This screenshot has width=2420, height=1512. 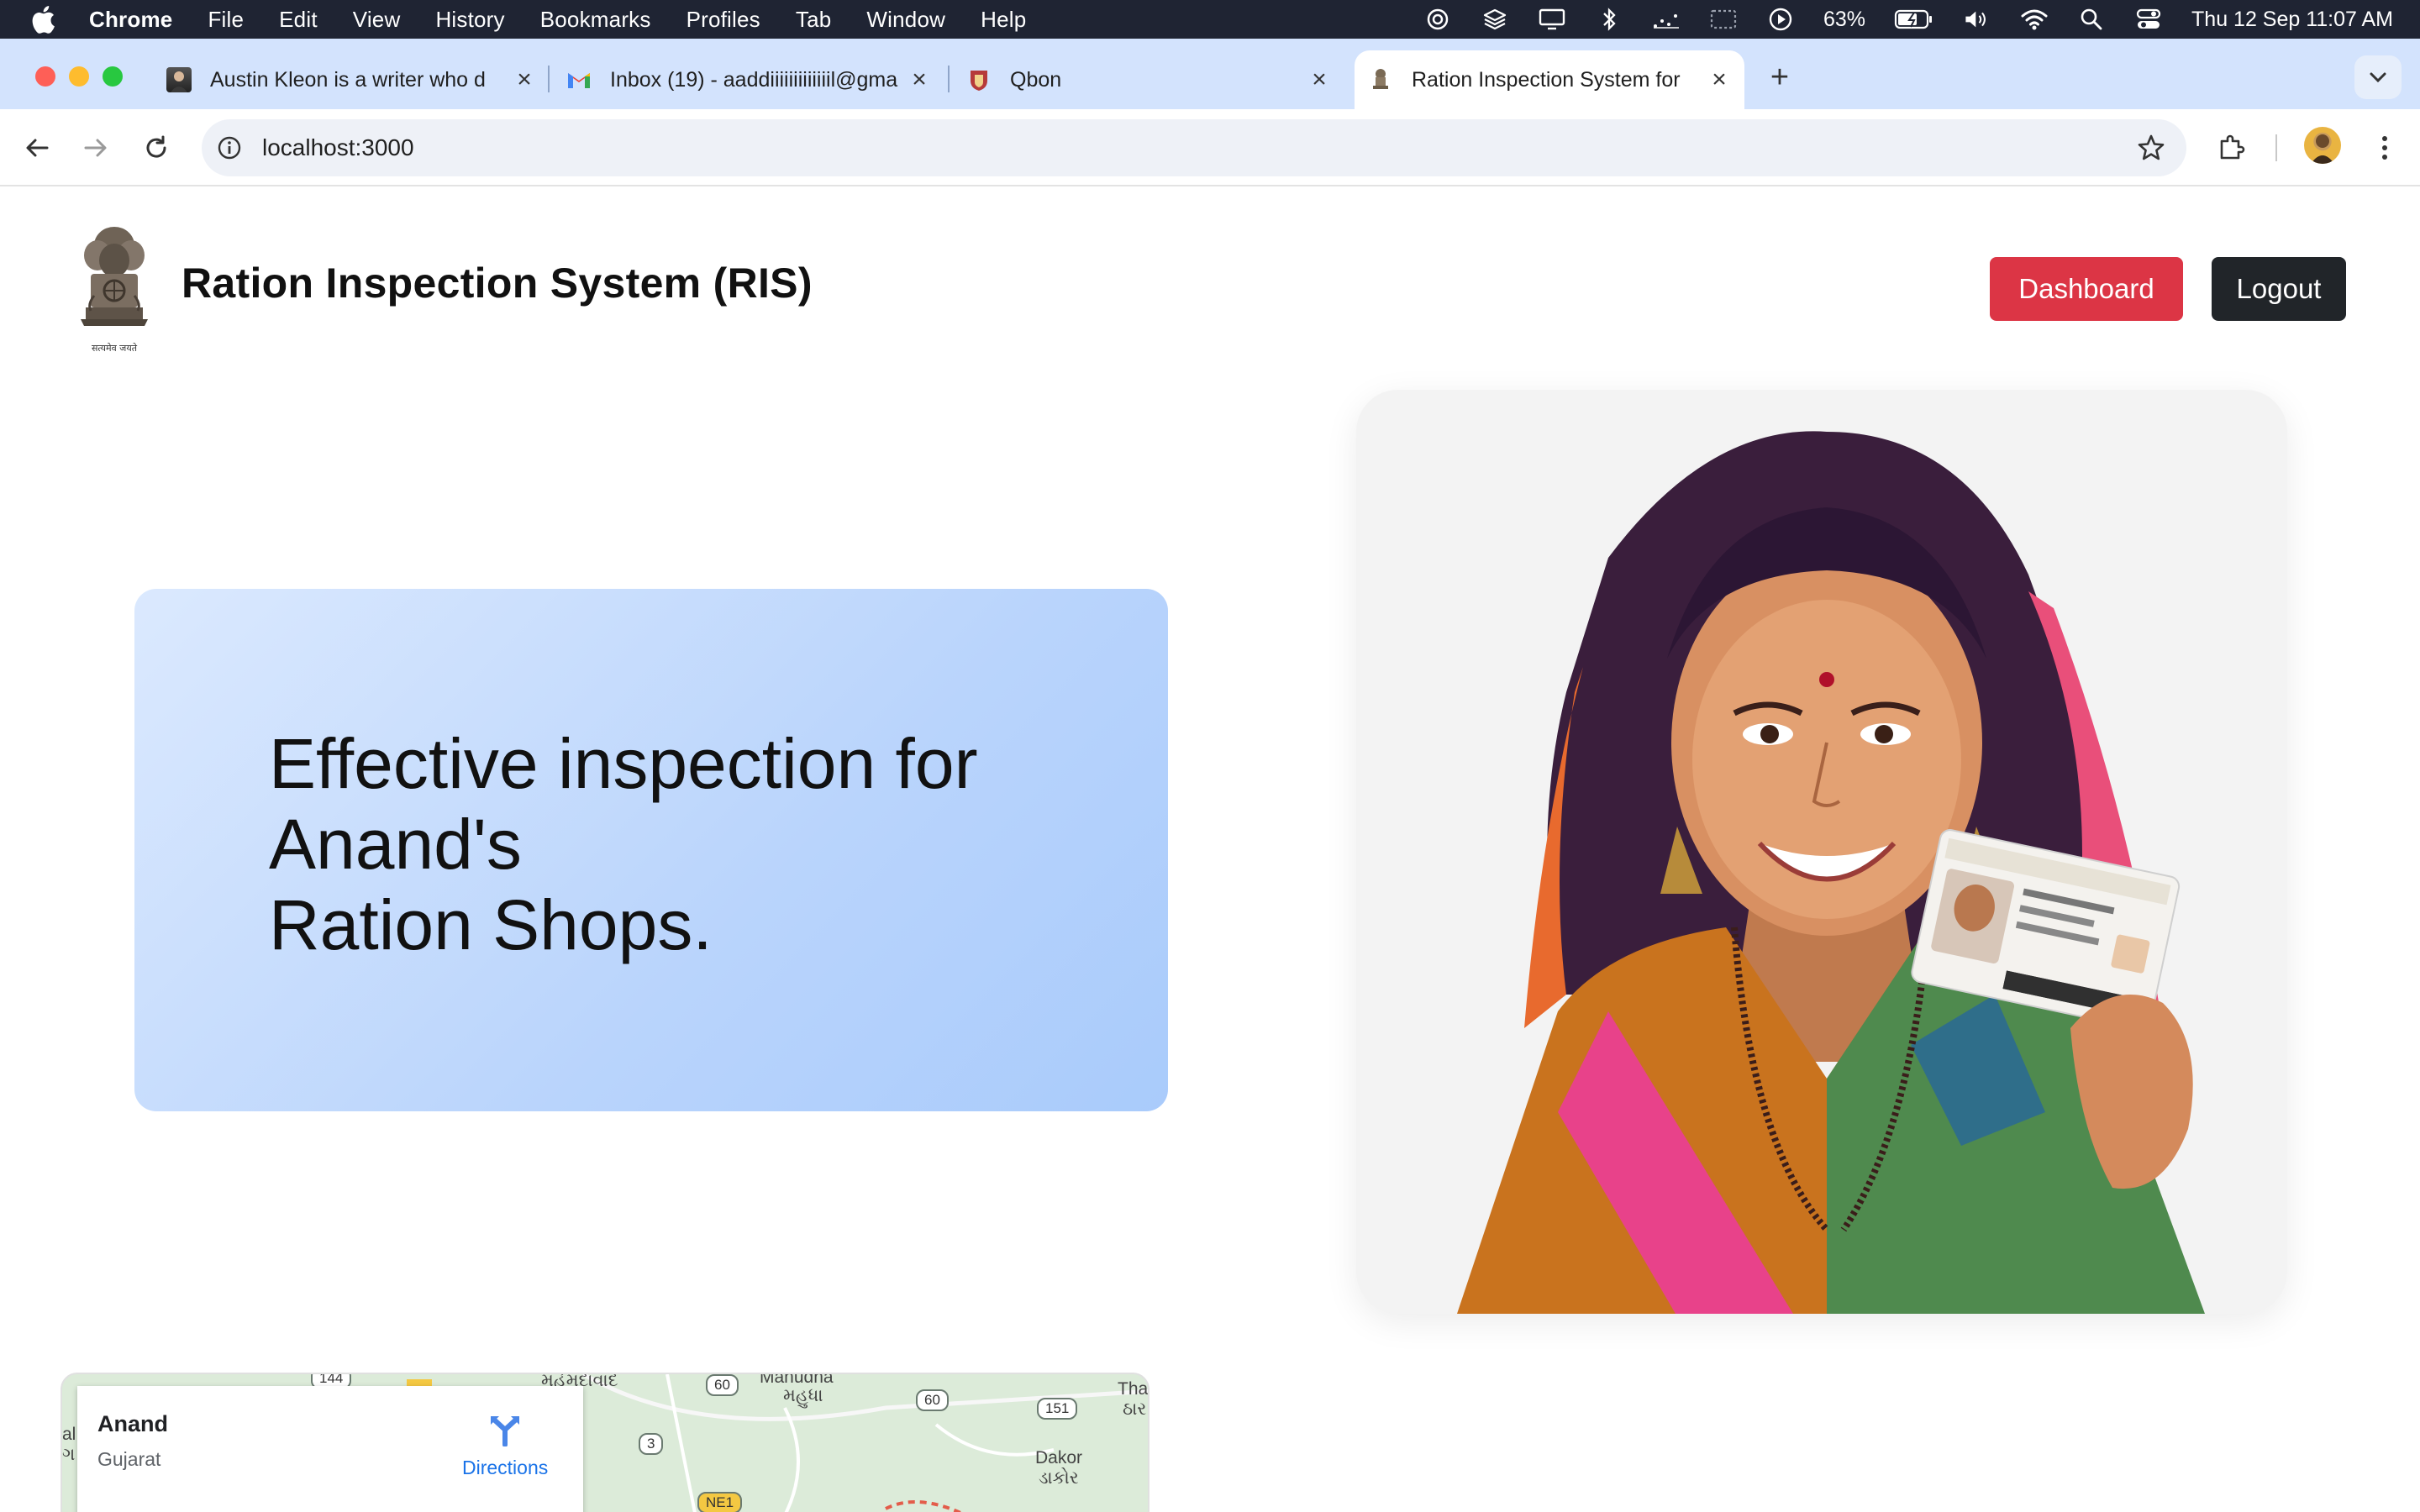 What do you see at coordinates (129, 1459) in the screenshot?
I see `map-place-region: Gujarat` at bounding box center [129, 1459].